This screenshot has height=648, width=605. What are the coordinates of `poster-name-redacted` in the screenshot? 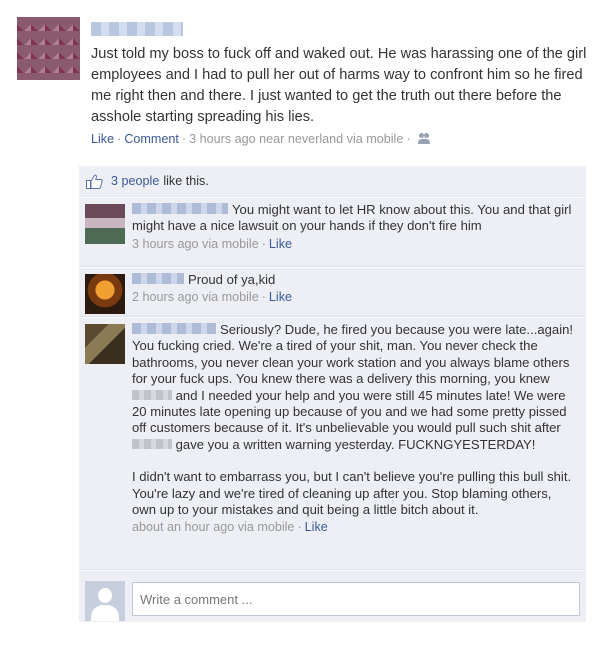 It's located at (137, 29).